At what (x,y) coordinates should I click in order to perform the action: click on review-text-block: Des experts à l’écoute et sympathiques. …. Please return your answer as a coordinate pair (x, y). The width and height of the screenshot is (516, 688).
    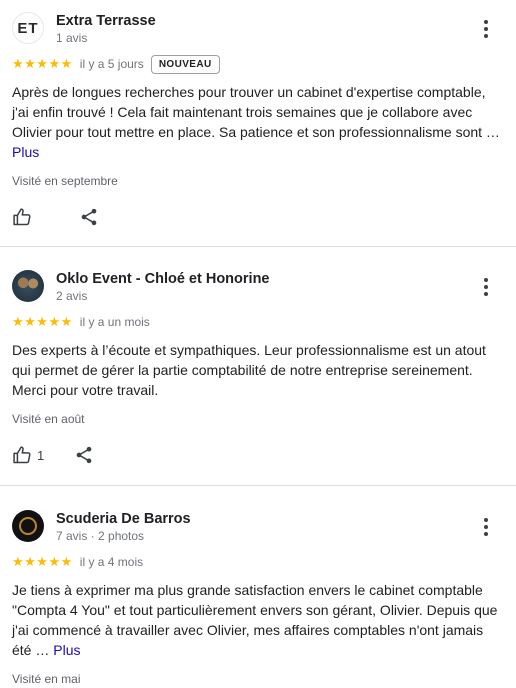
    Looking at the image, I should click on (258, 370).